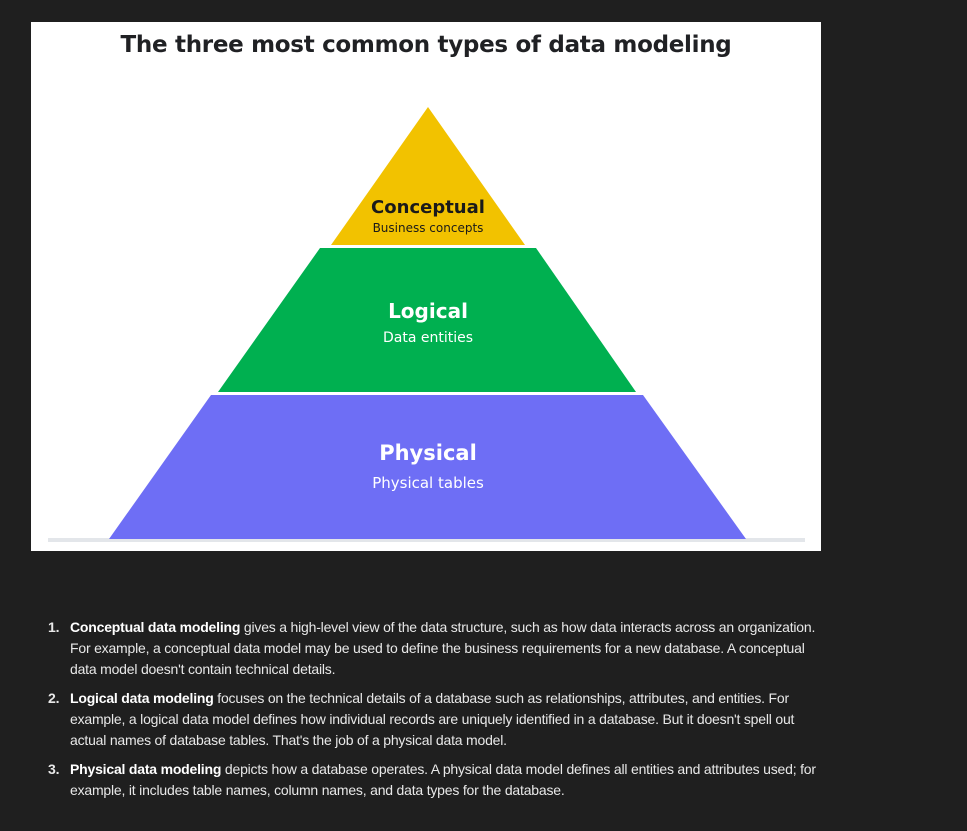 Image resolution: width=967 pixels, height=831 pixels. What do you see at coordinates (155, 627) in the screenshot?
I see `list-term: Conceptual data modeling` at bounding box center [155, 627].